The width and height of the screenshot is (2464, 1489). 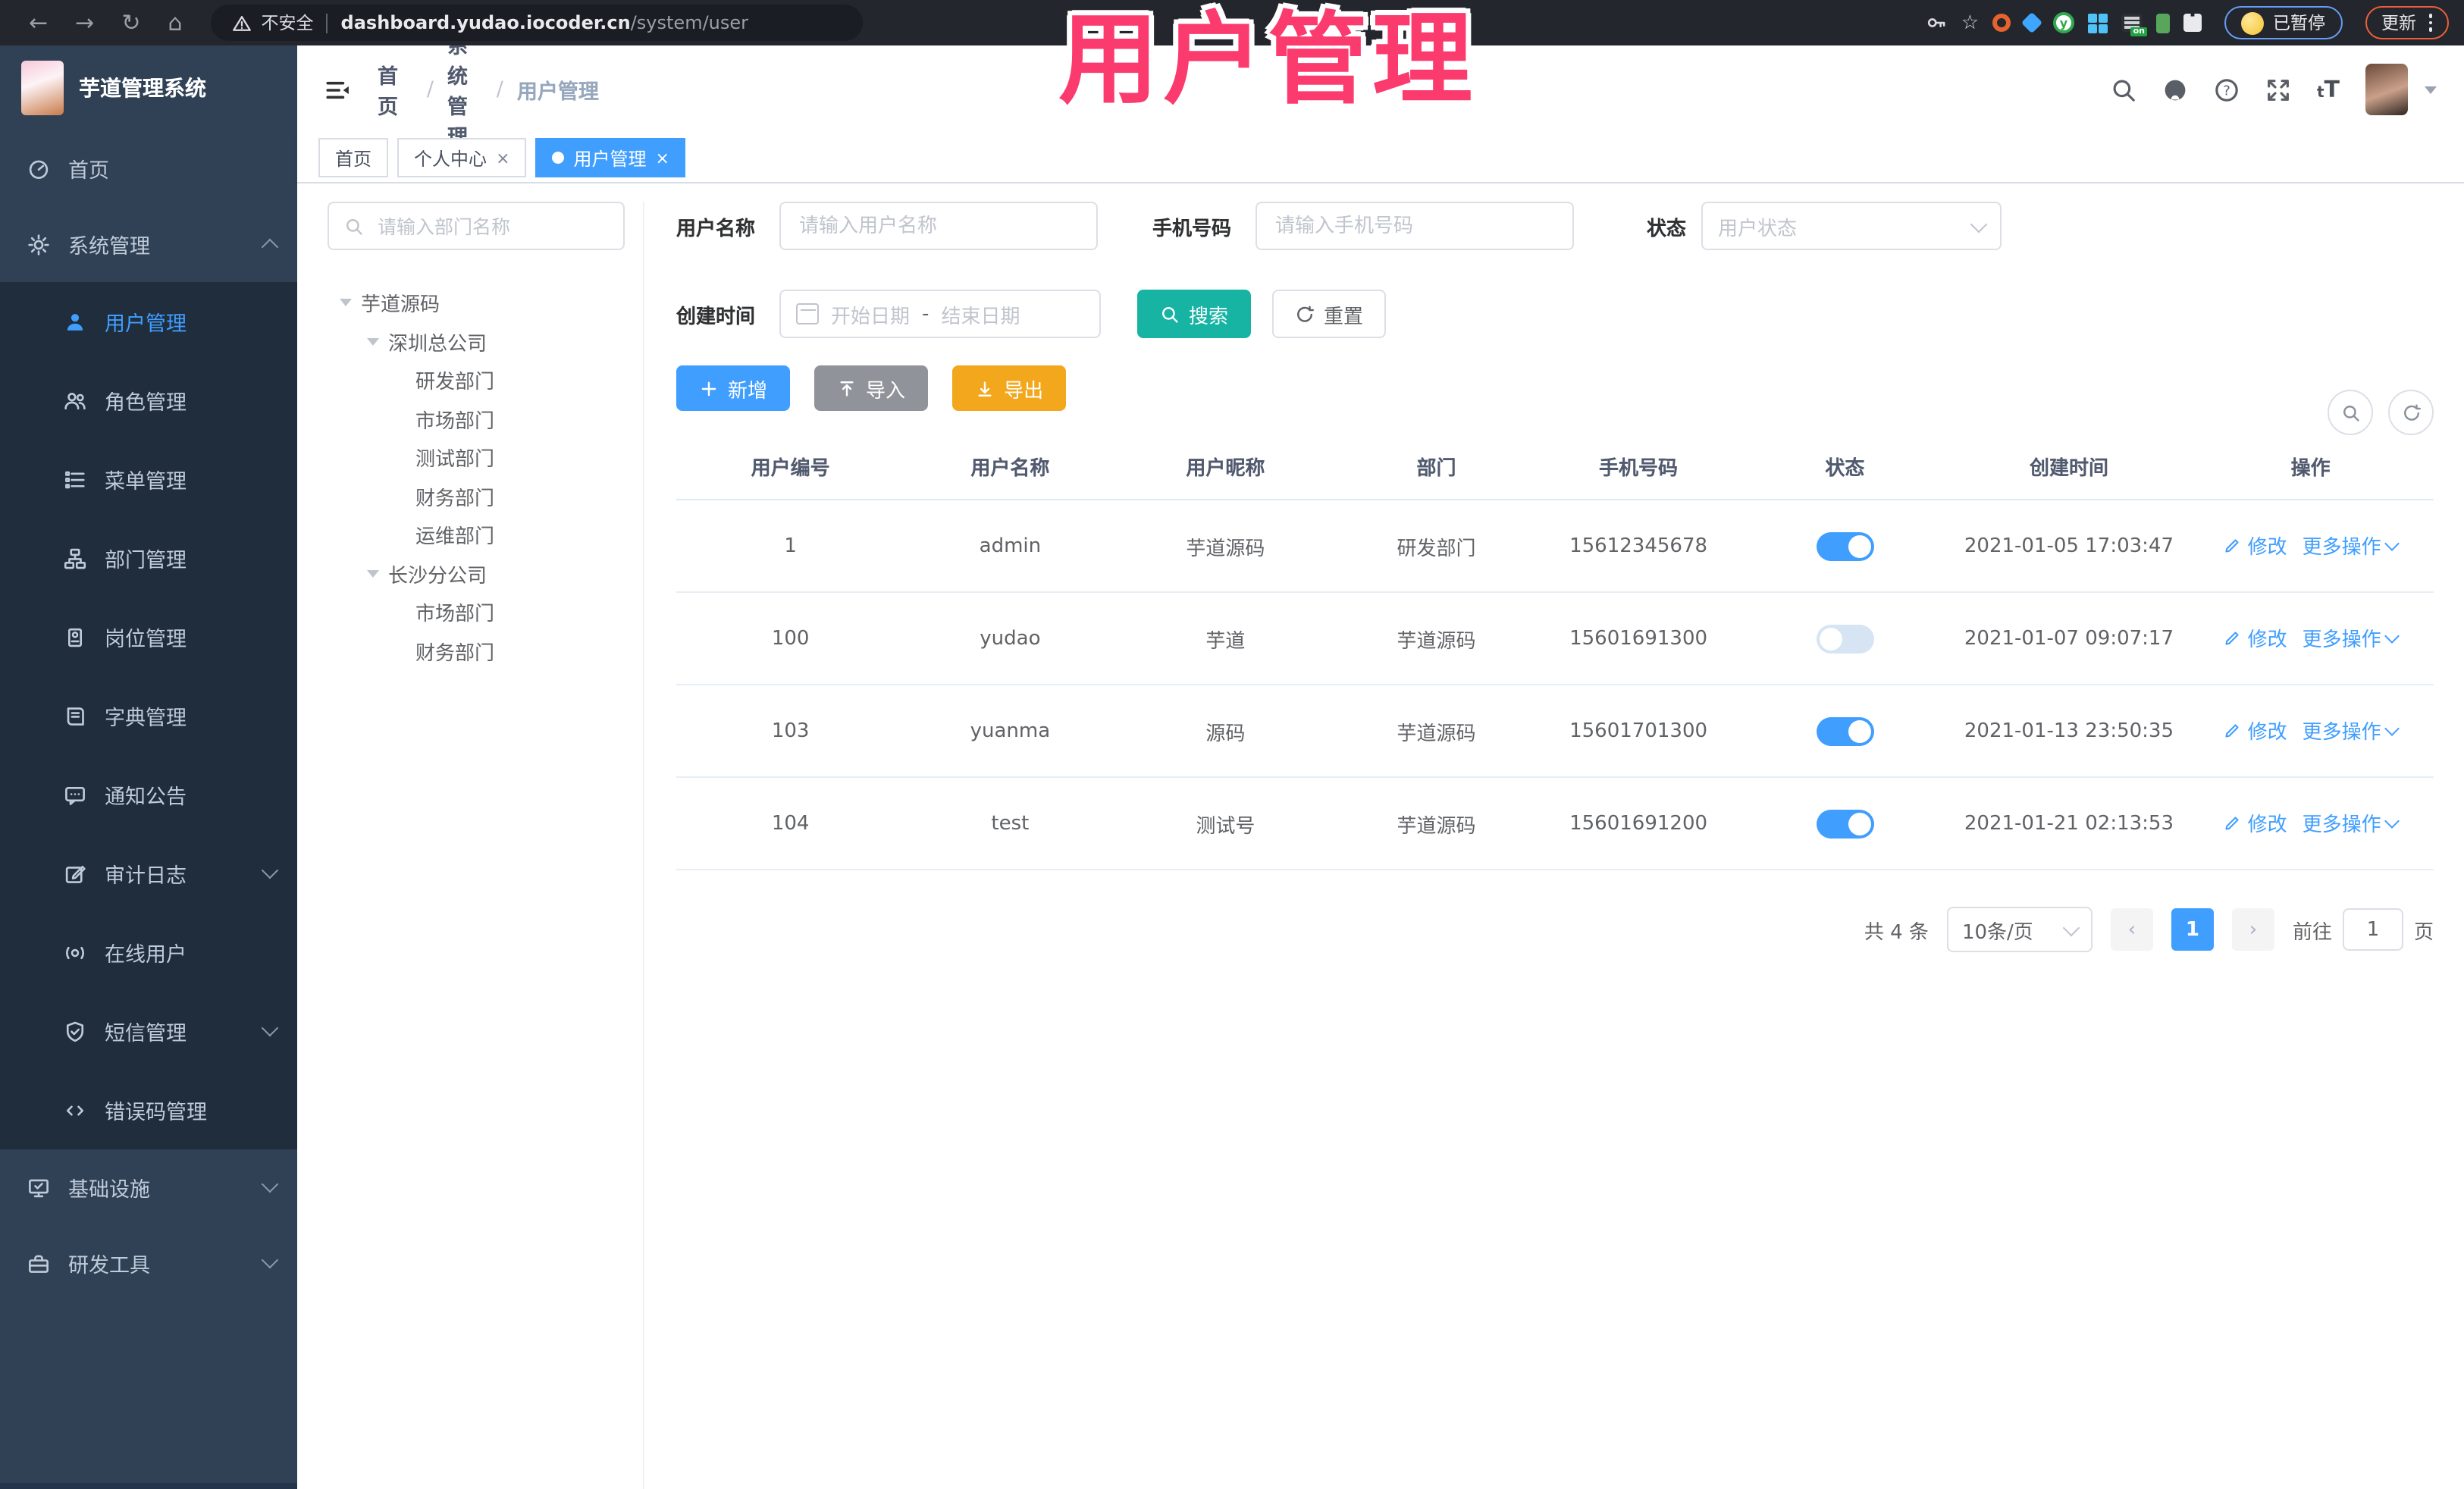 I want to click on extension-spray-icon, so click(x=2163, y=23).